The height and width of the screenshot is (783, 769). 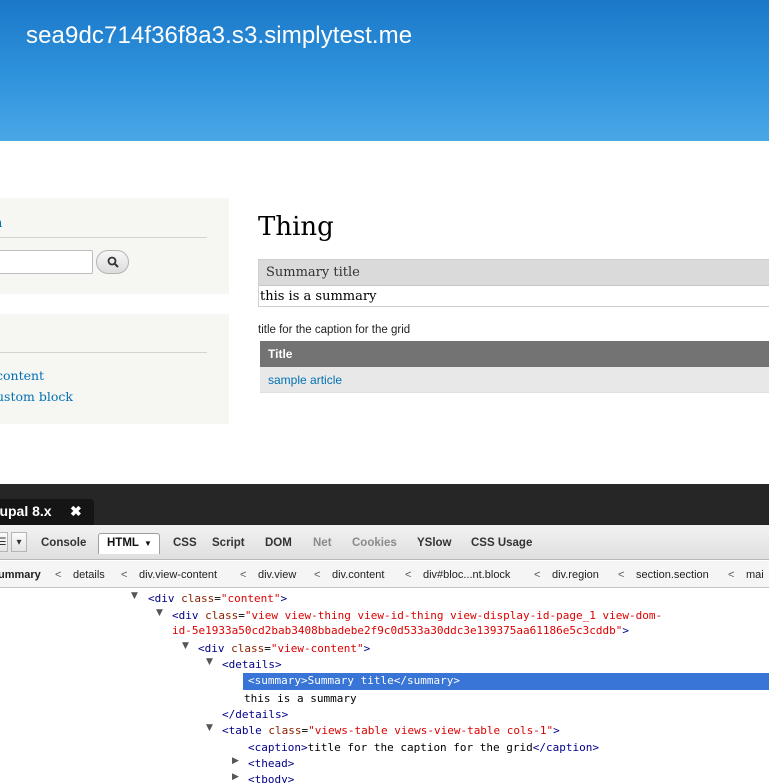 I want to click on tab-yslow: YSlow, so click(x=434, y=543).